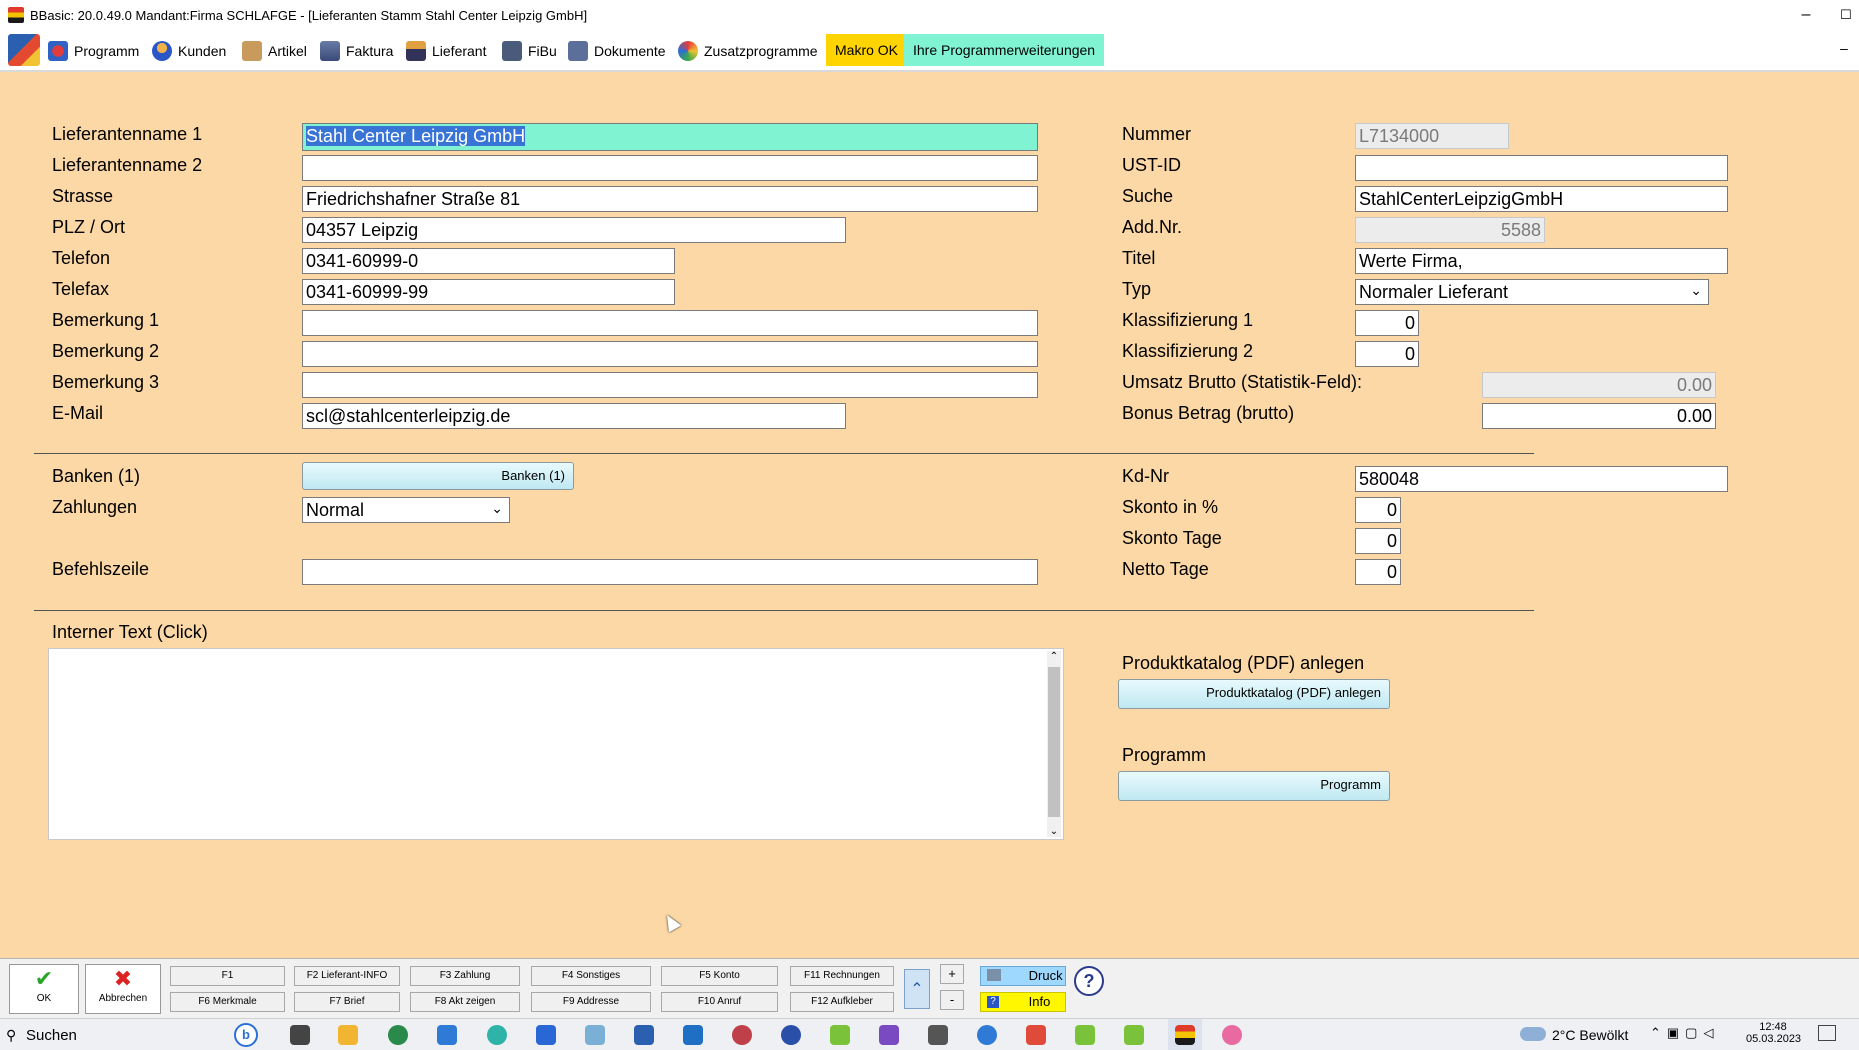 The image size is (1859, 1050). I want to click on f7-brief-button: F7 Brief, so click(347, 1002).